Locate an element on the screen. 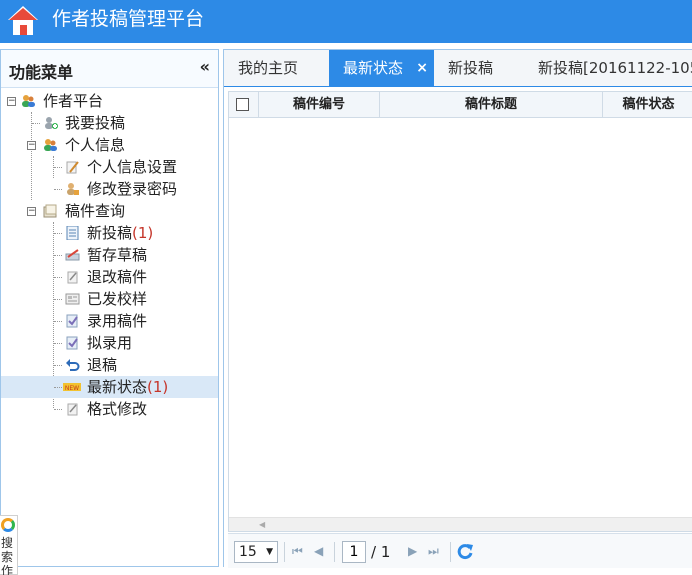 Image resolution: width=692 pixels, height=575 pixels. tree-node-submit: 我要投稿 is located at coordinates (109, 123).